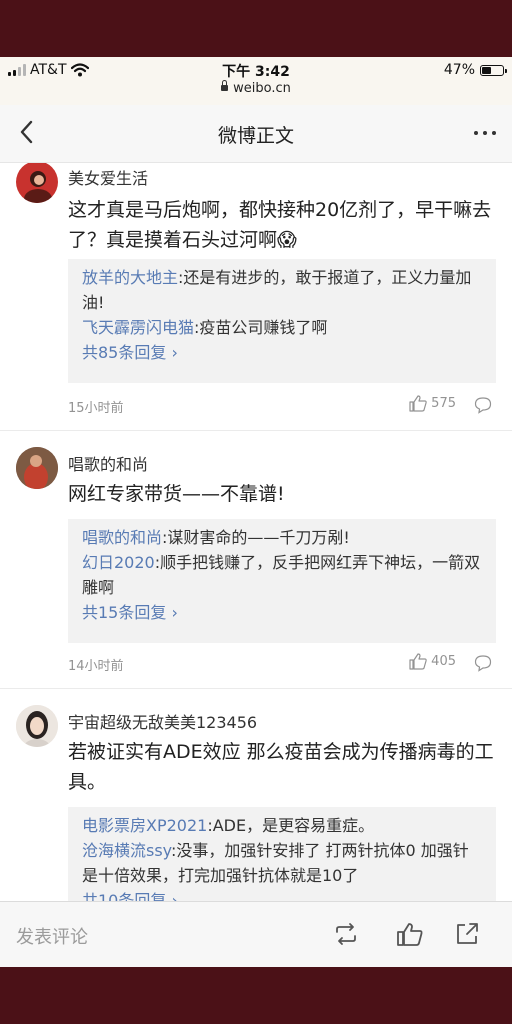 This screenshot has width=512, height=1024. What do you see at coordinates (485, 133) in the screenshot?
I see `more-options-icon` at bounding box center [485, 133].